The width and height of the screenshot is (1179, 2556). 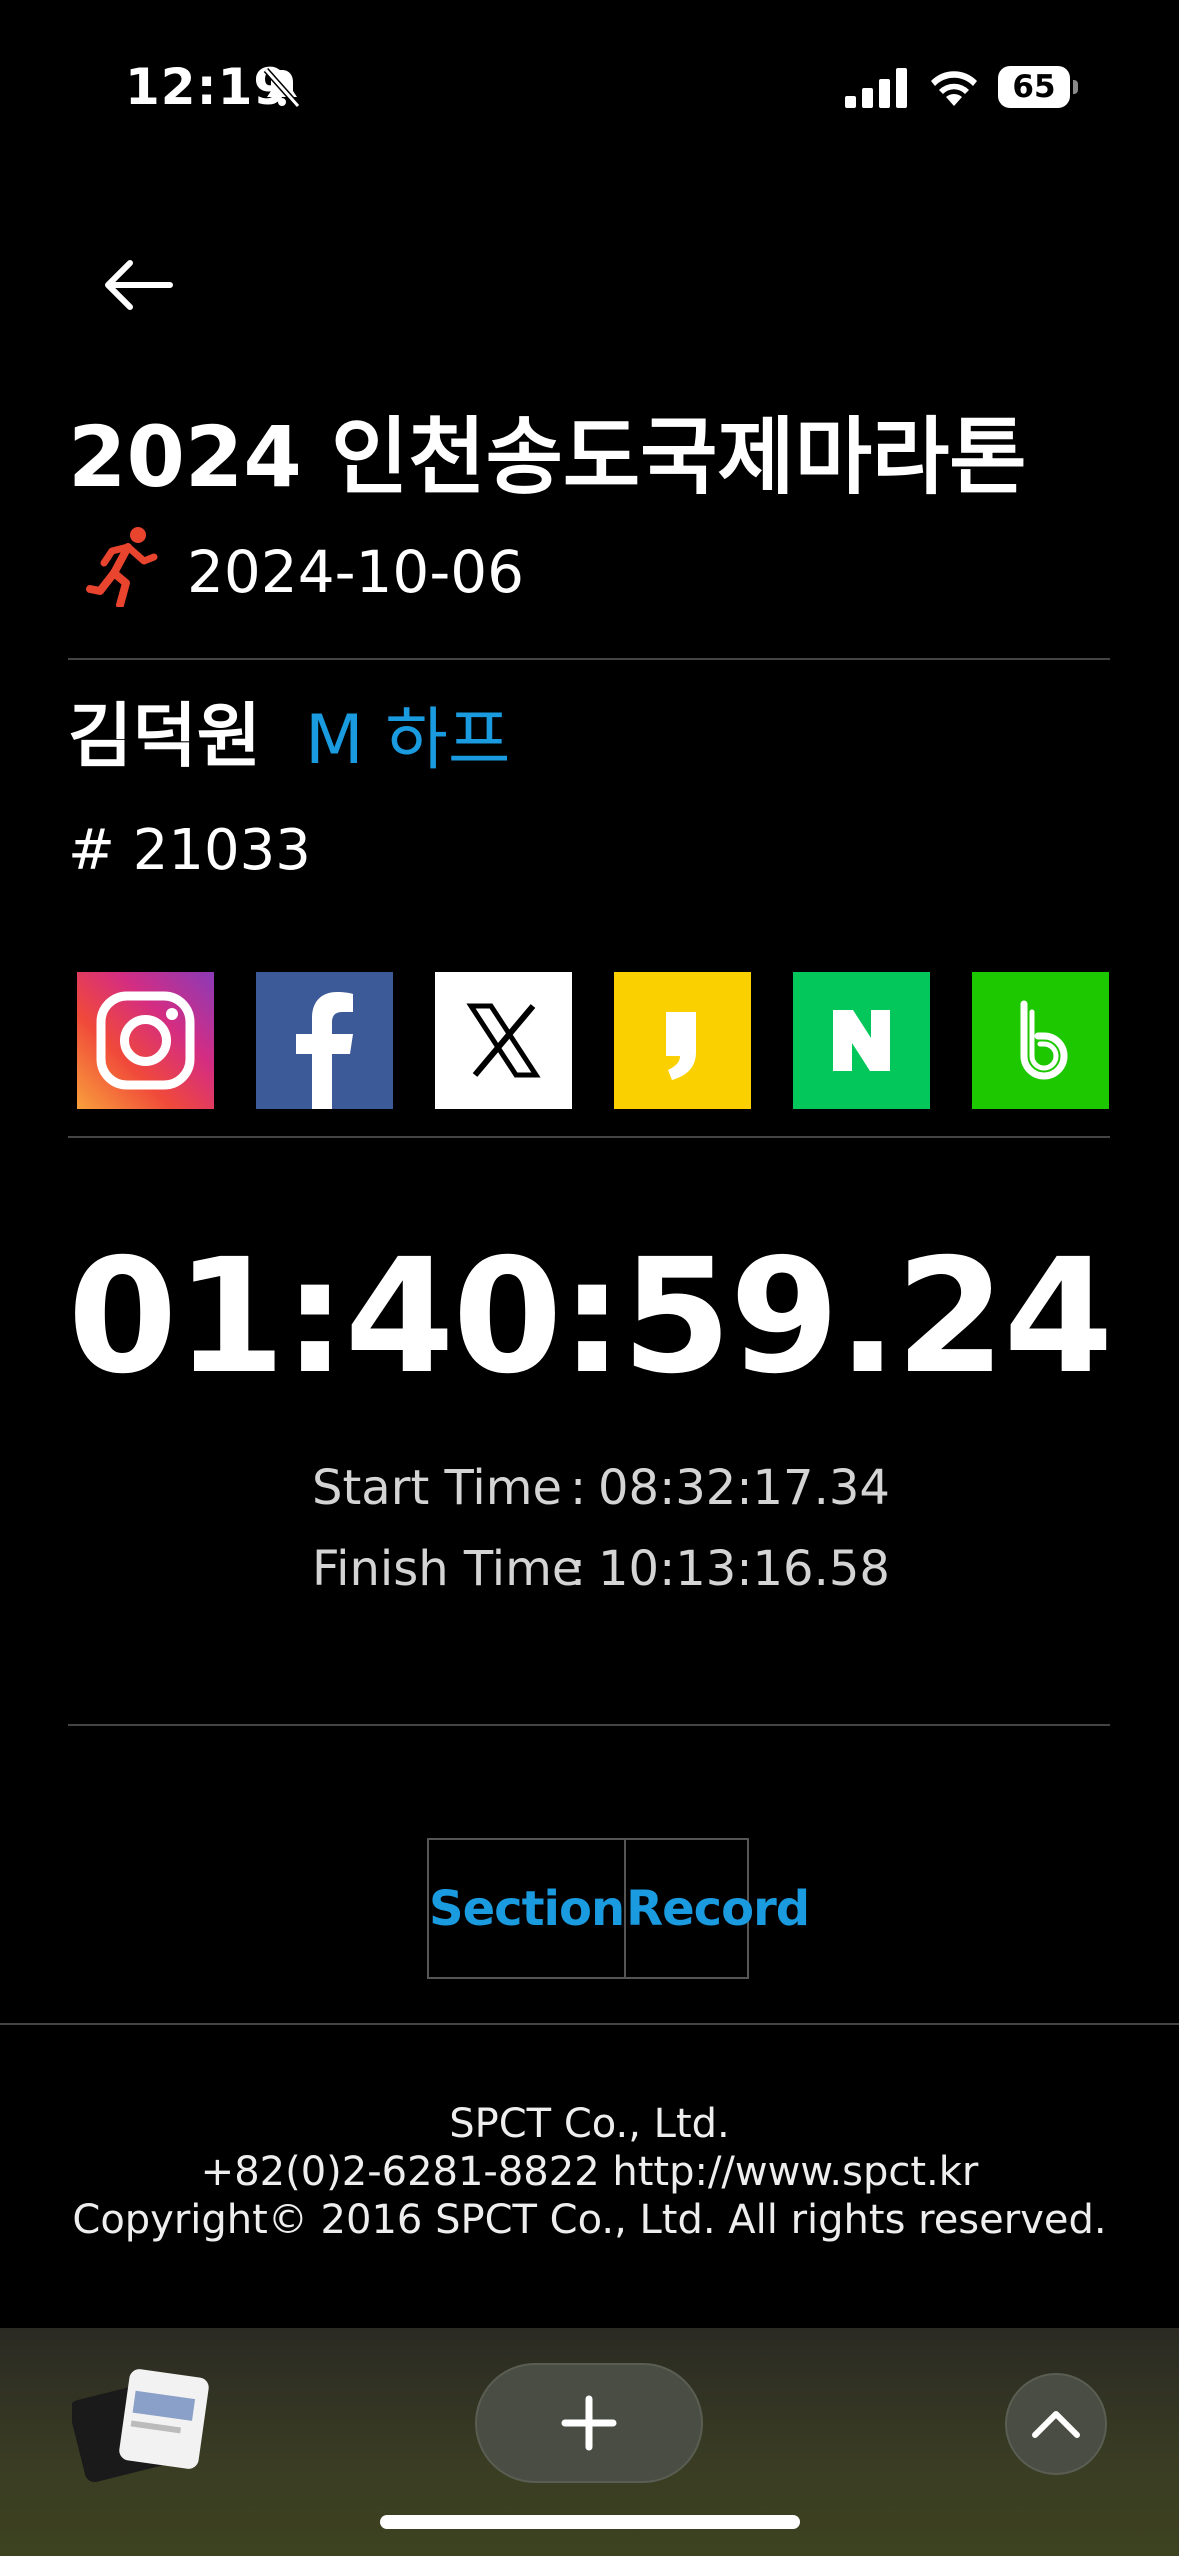 What do you see at coordinates (744, 1488) in the screenshot?
I see `start-time-value: 08:32:17.34` at bounding box center [744, 1488].